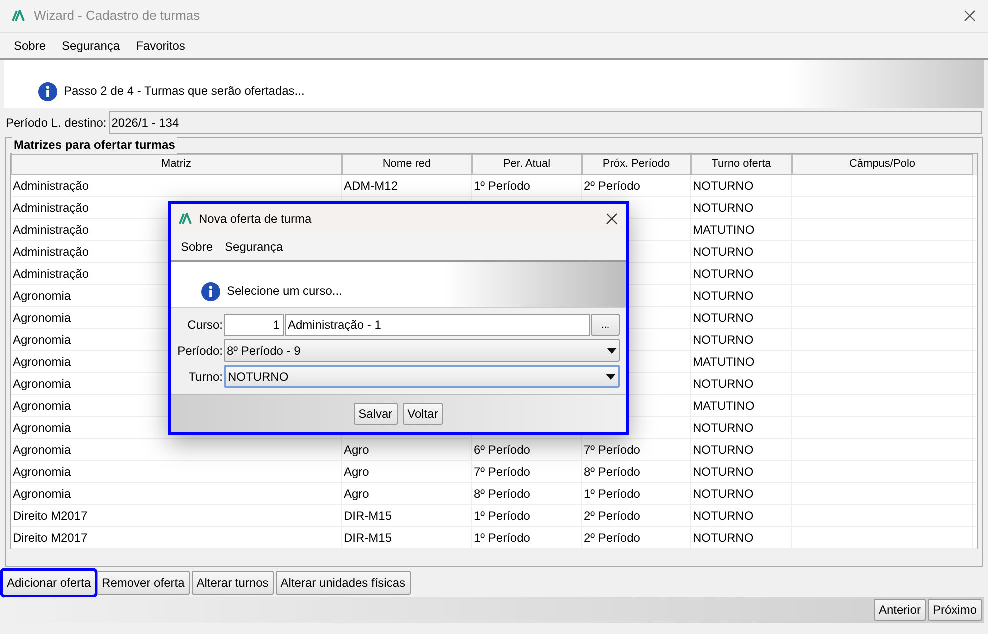 The height and width of the screenshot is (634, 988). Describe the element at coordinates (882, 164) in the screenshot. I see `column-header: Câmpus/Polo` at that location.